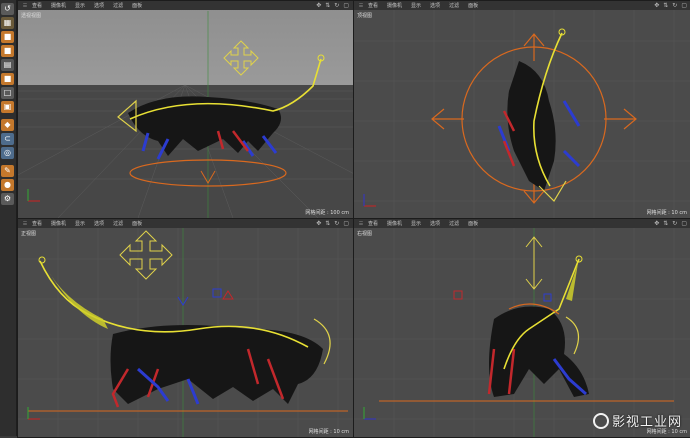 The image size is (690, 438). I want to click on snap-icon: ◎, so click(7, 153).